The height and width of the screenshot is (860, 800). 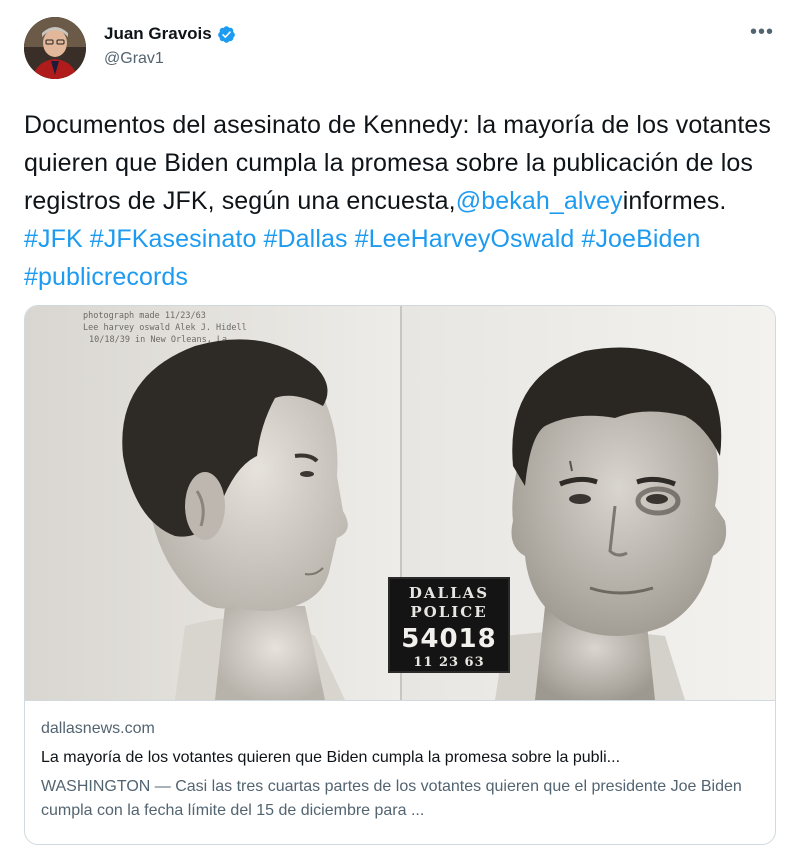 I want to click on author-info: Juan Gravois @Grav1, so click(x=170, y=46).